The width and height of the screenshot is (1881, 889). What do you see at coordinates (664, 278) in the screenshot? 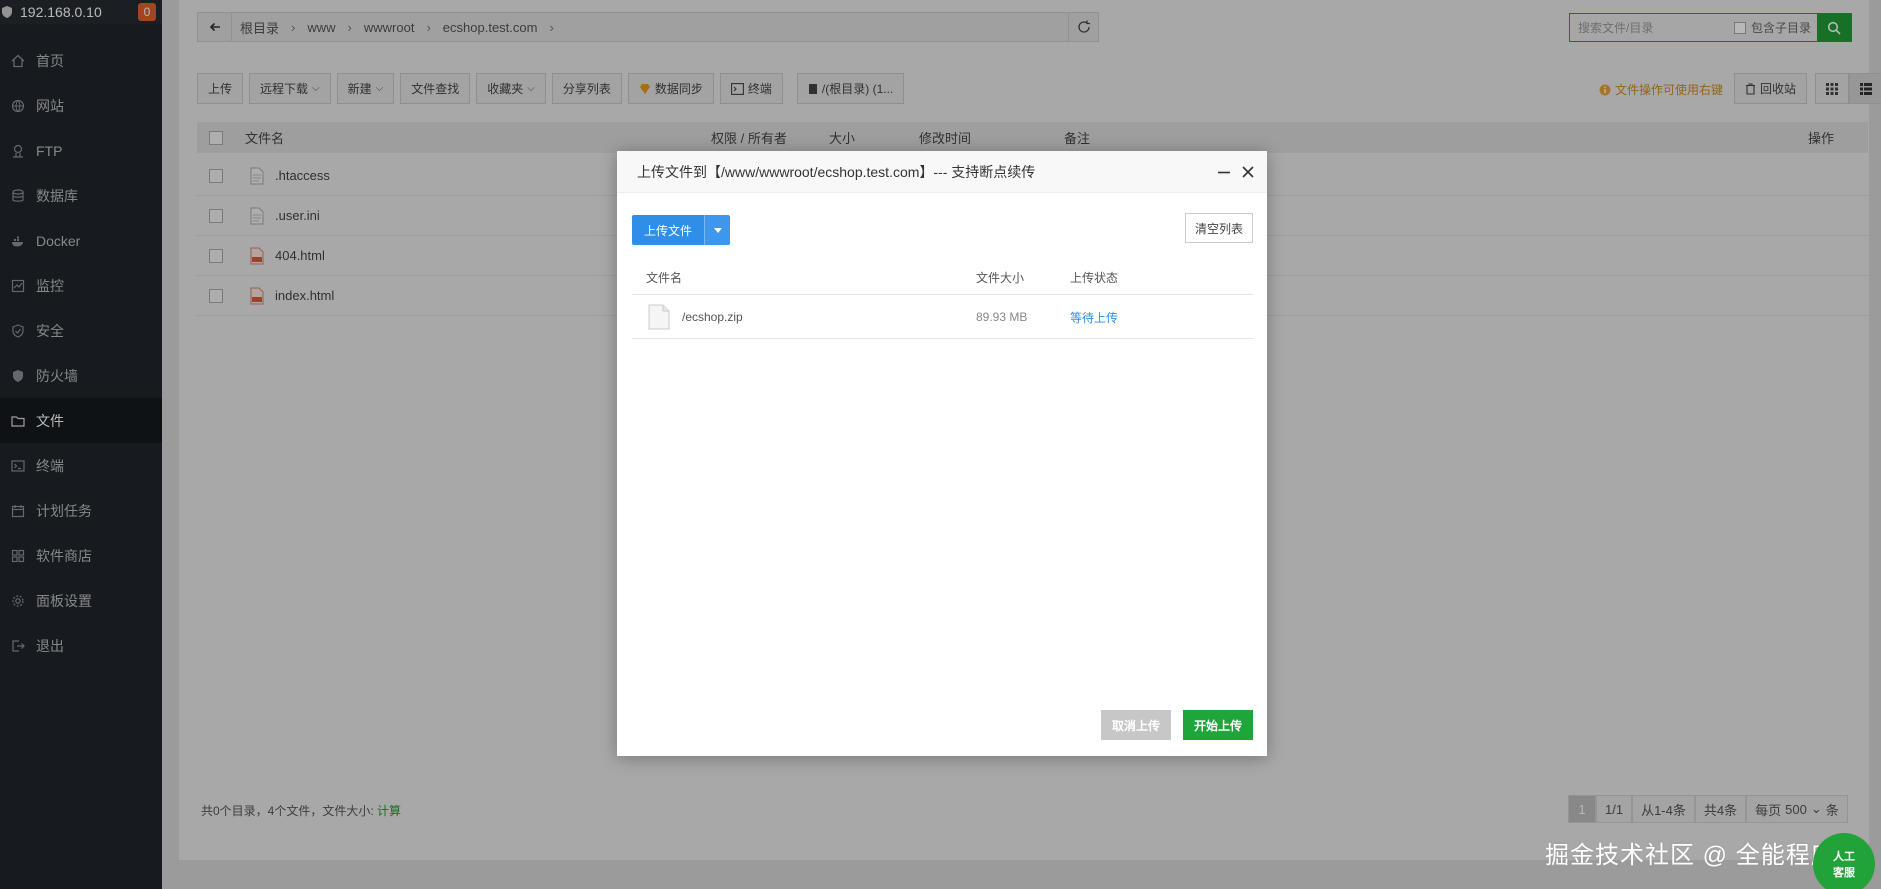
I see `ul-col-name: 文件名` at bounding box center [664, 278].